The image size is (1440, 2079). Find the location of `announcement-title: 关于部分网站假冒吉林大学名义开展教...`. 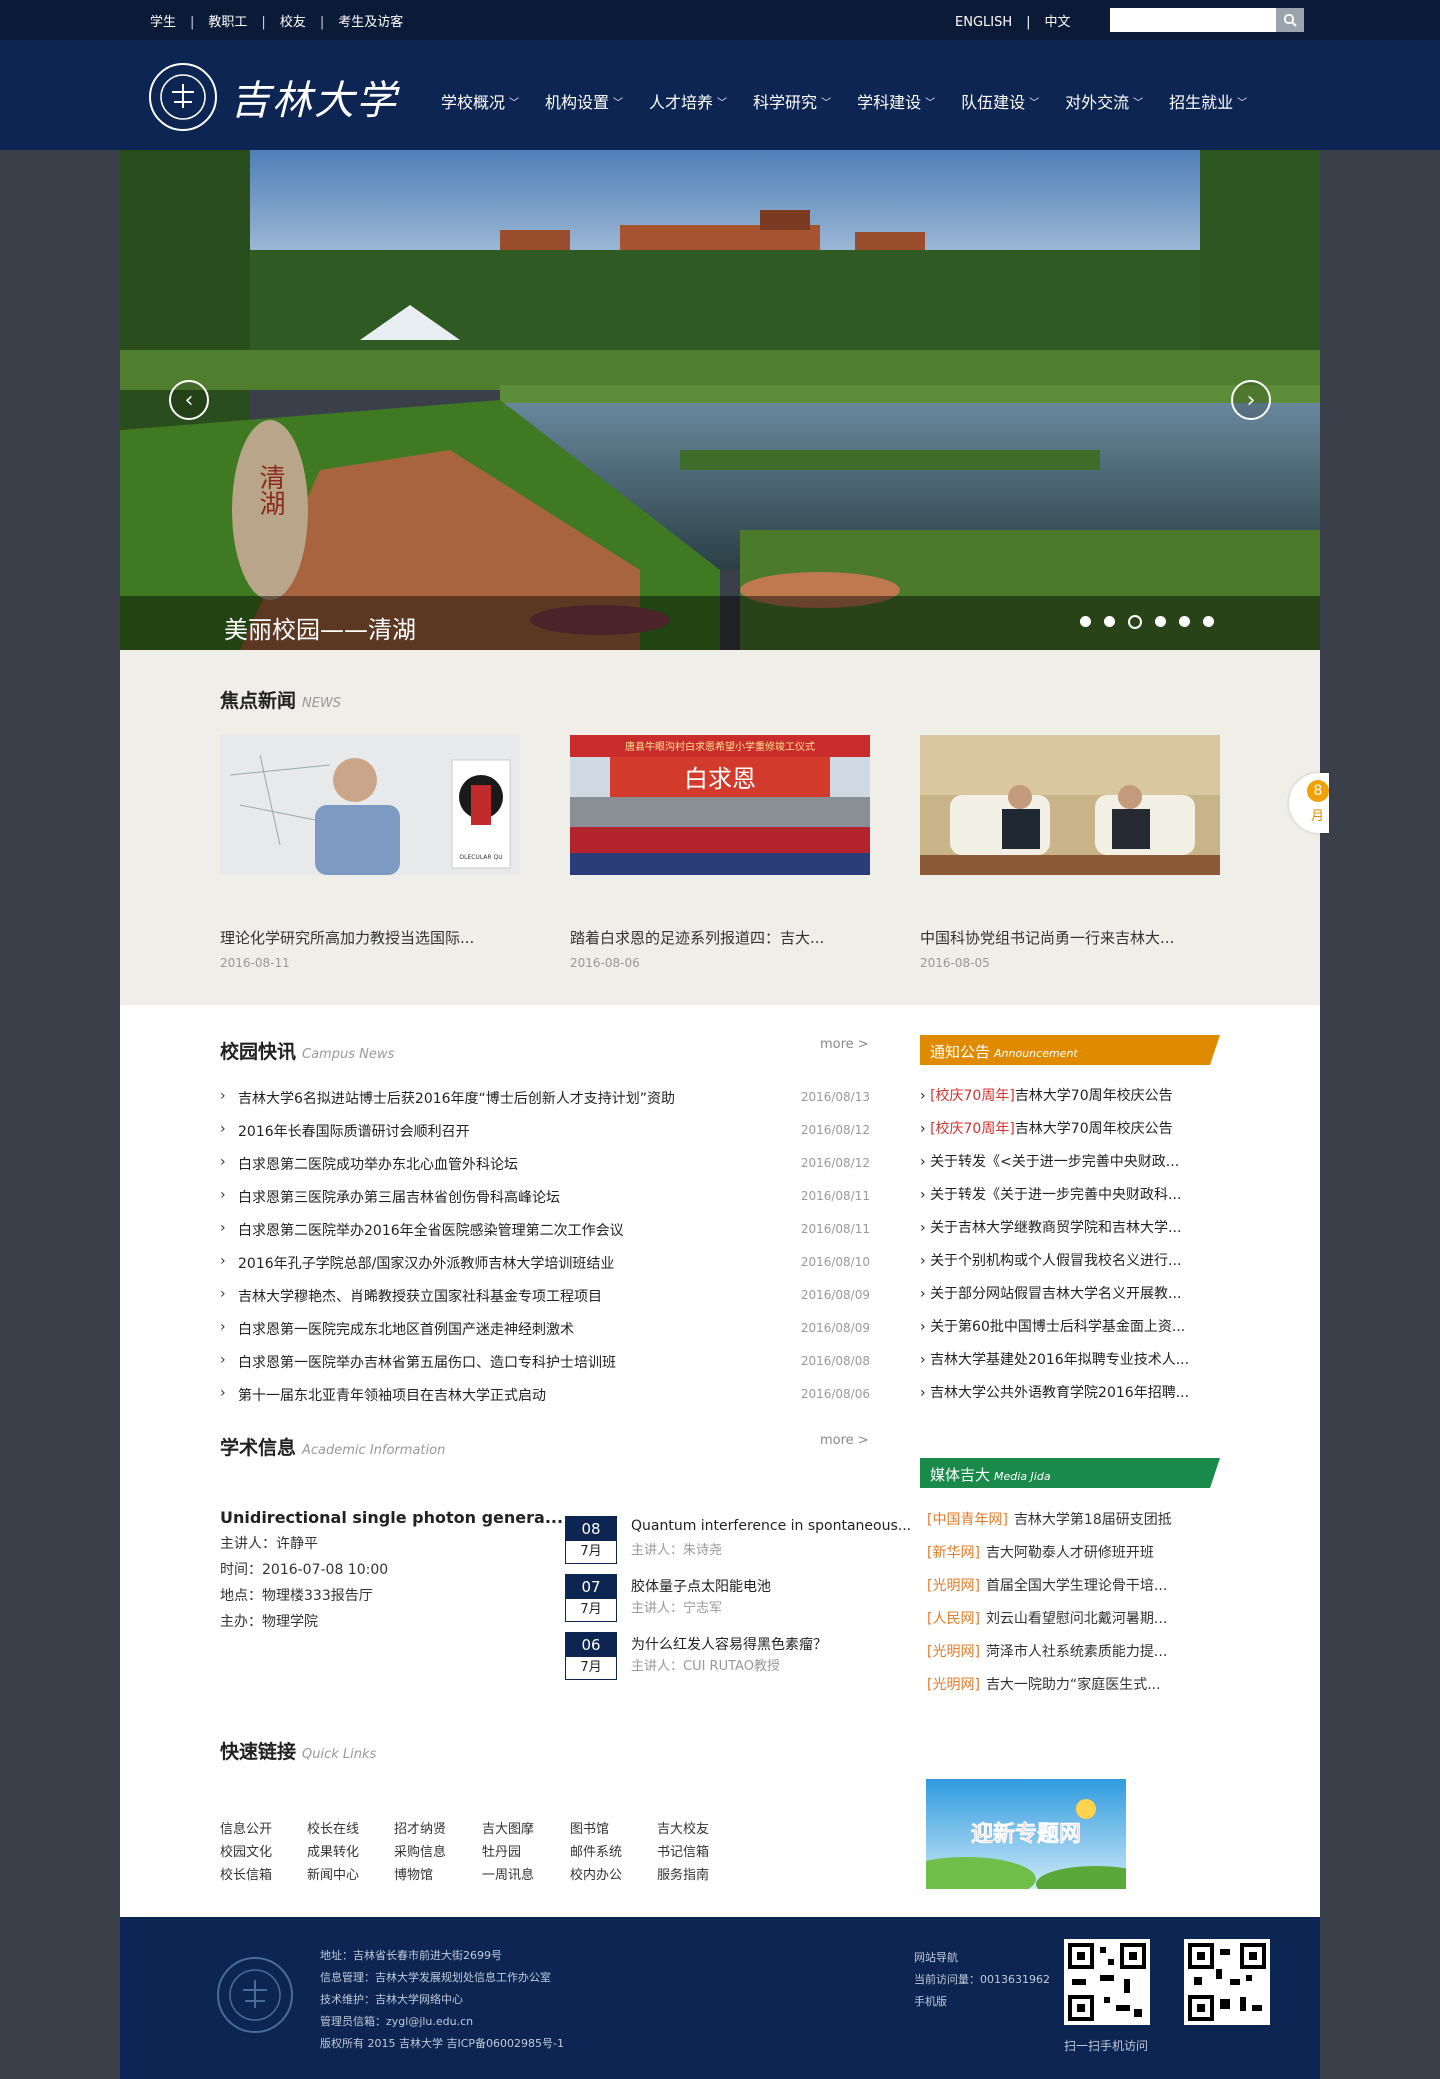

announcement-title: 关于部分网站假冒吉林大学名义开展教... is located at coordinates (1055, 1294).